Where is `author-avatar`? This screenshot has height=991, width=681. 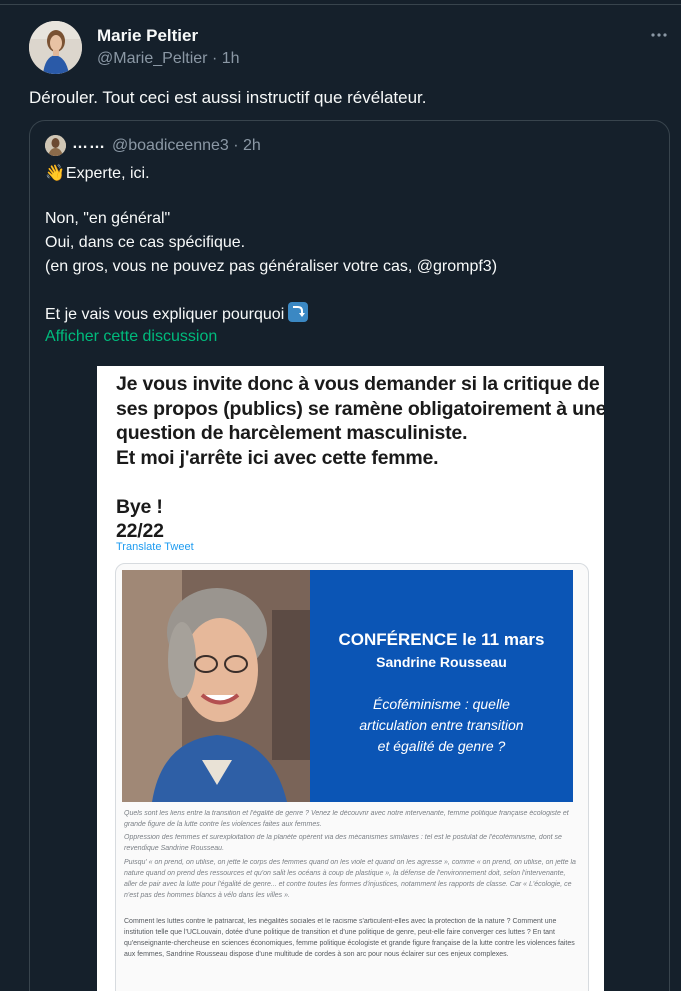
author-avatar is located at coordinates (55, 47).